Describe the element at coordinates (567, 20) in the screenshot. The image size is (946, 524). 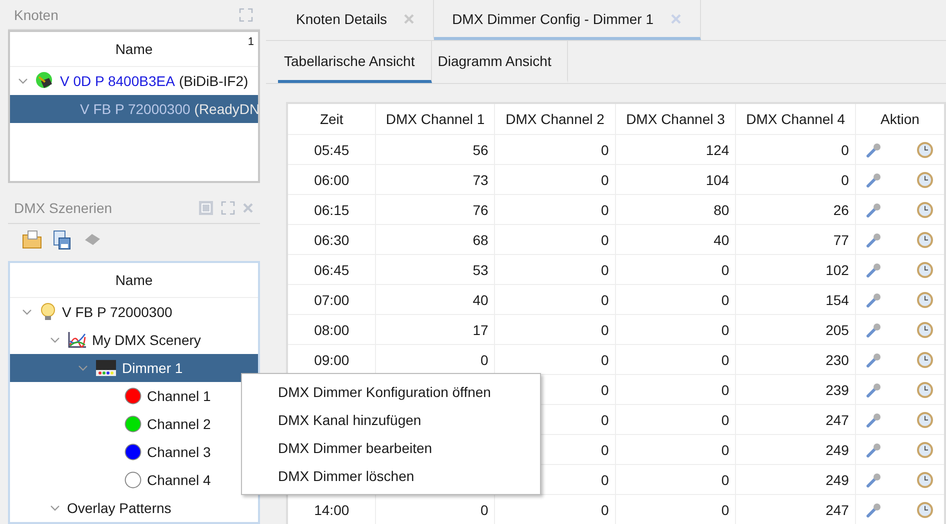
I see `editor-tab: DMX Dimmer Config - Dimmer 1` at that location.